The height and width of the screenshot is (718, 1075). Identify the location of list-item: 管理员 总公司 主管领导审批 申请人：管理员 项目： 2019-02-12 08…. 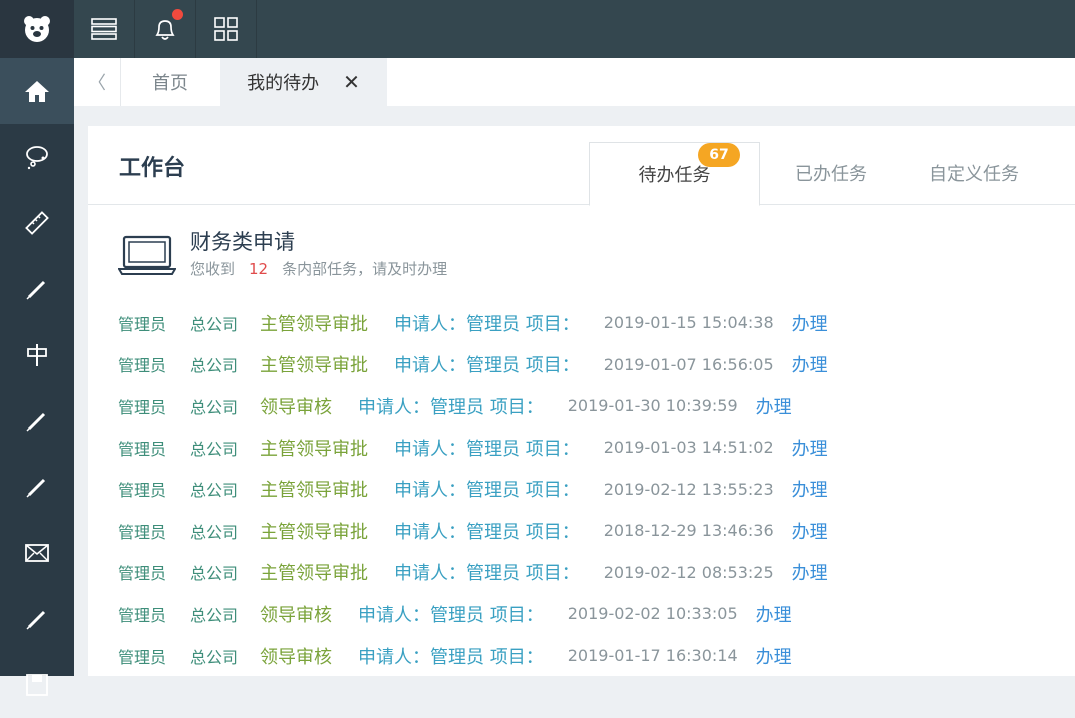
(596, 573).